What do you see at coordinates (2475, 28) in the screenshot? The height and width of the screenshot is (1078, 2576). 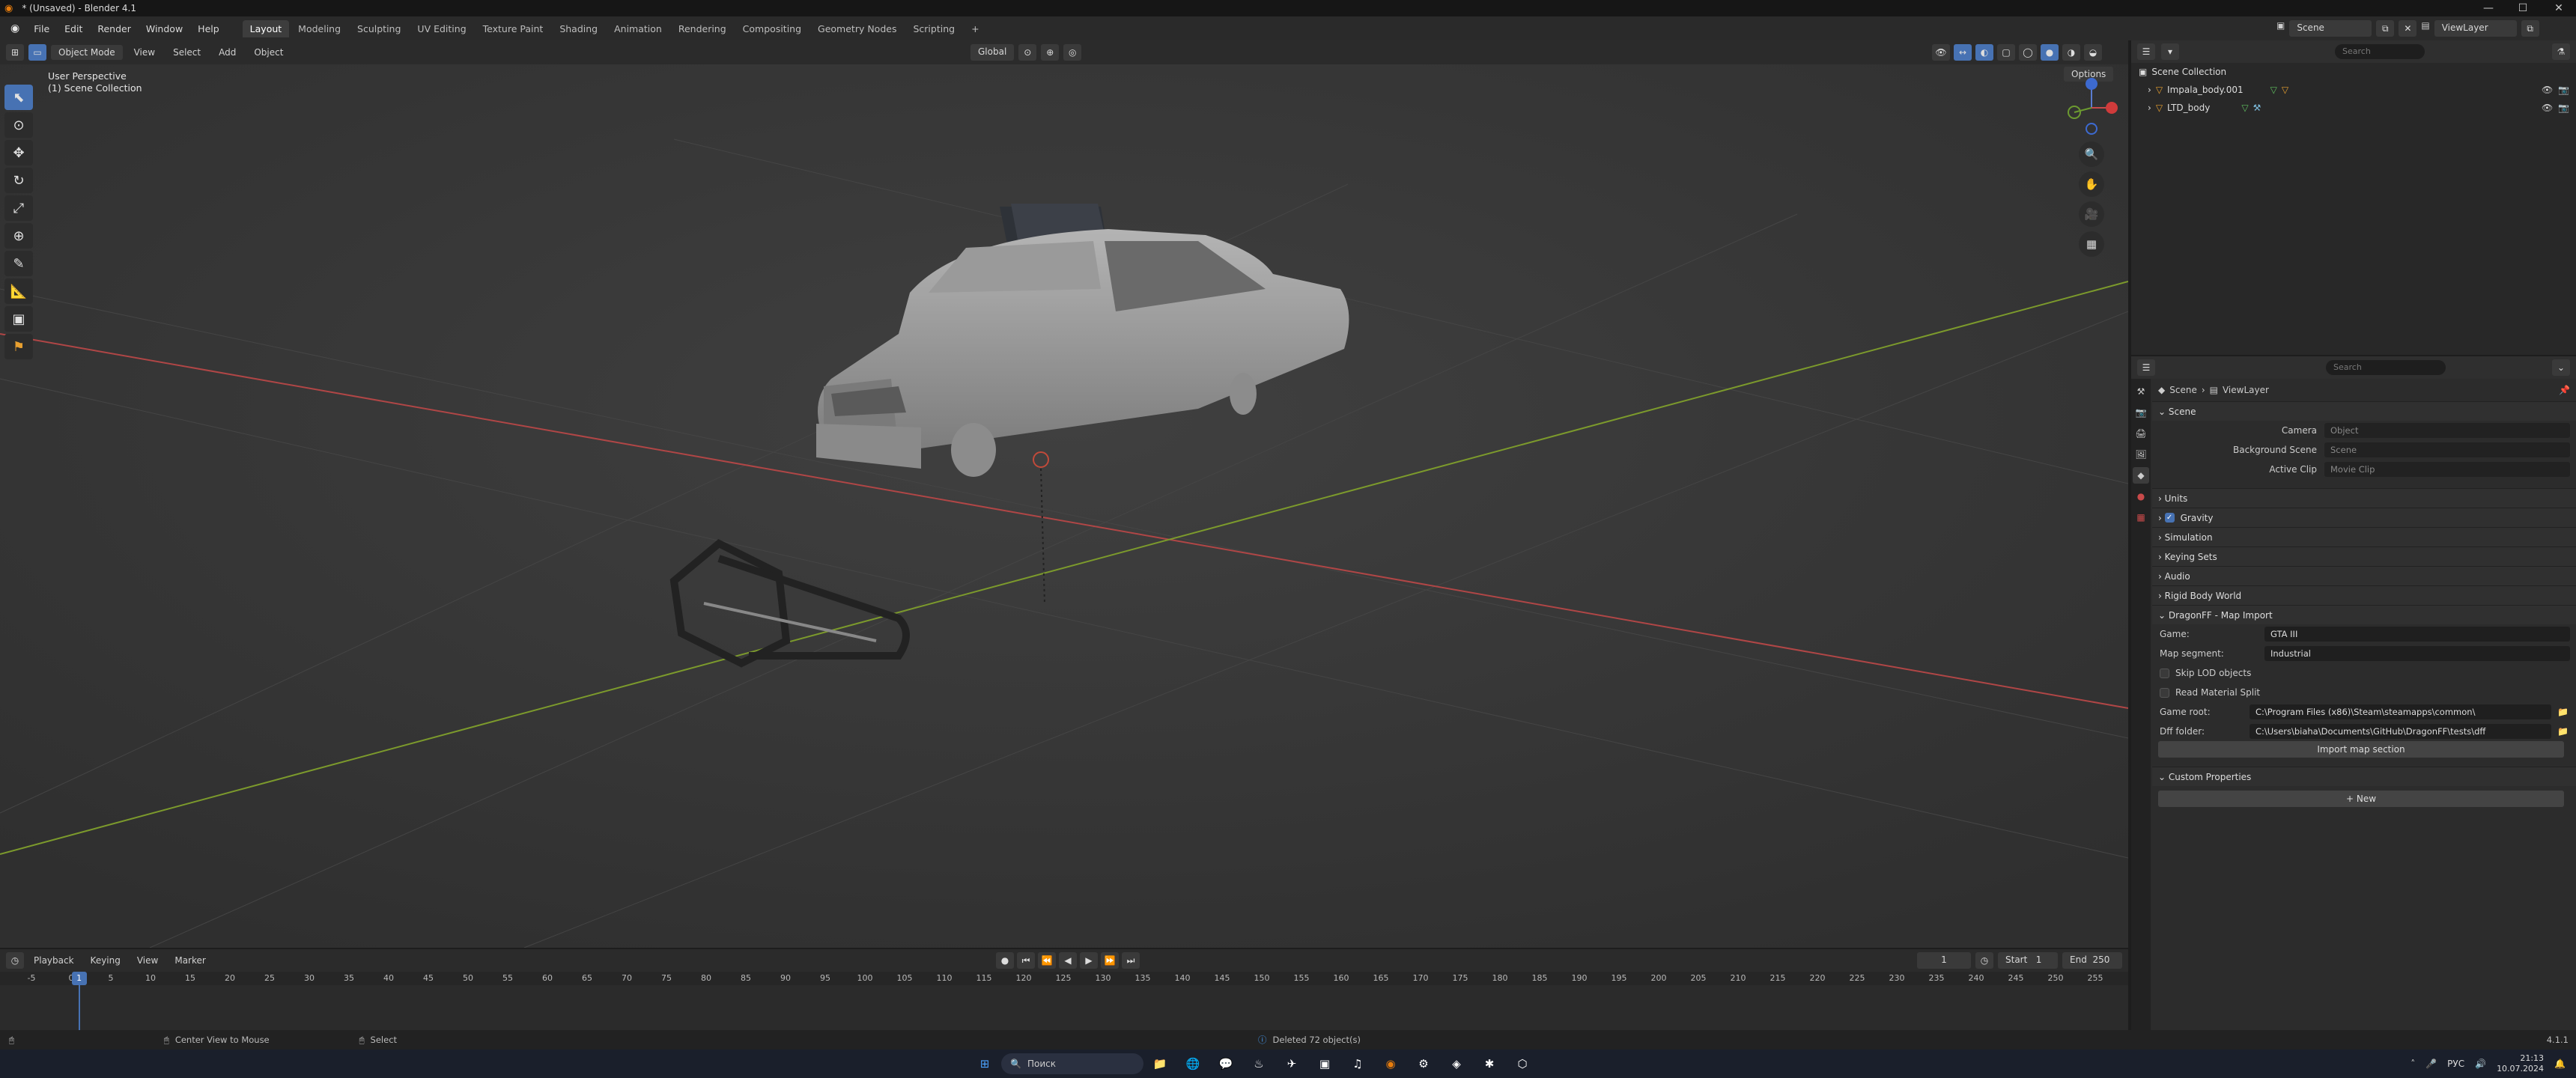 I see `viewlayer-selector: ViewLayer` at bounding box center [2475, 28].